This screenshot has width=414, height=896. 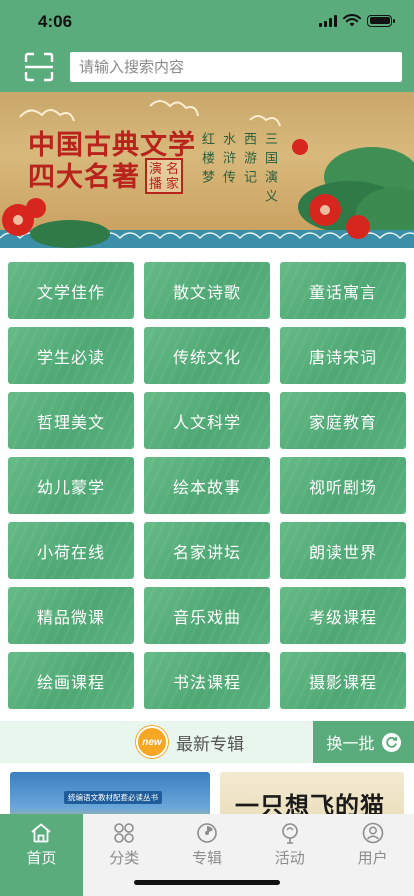 I want to click on home-indicator, so click(x=207, y=882).